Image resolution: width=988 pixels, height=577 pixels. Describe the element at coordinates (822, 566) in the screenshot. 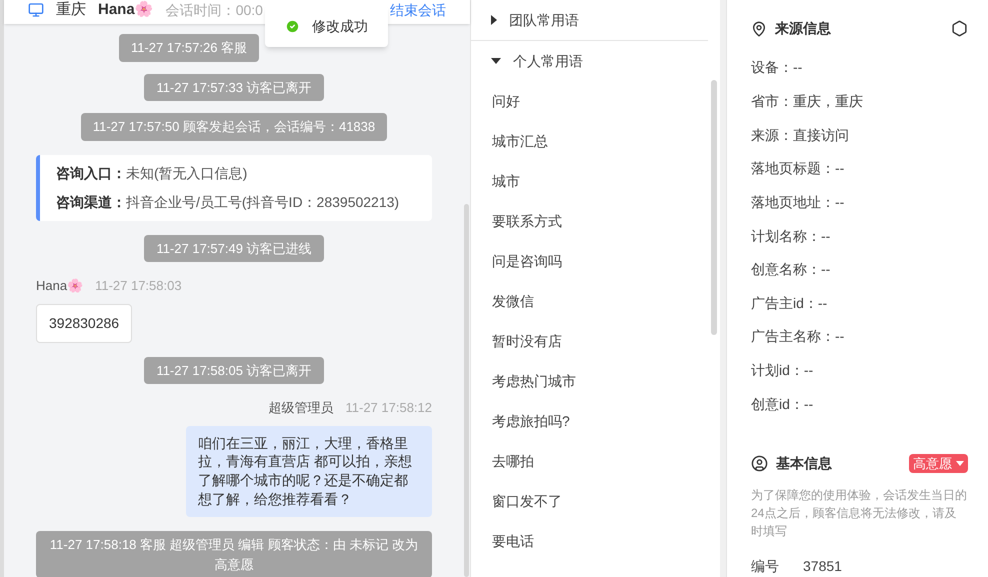

I see `field-value: 37851` at that location.